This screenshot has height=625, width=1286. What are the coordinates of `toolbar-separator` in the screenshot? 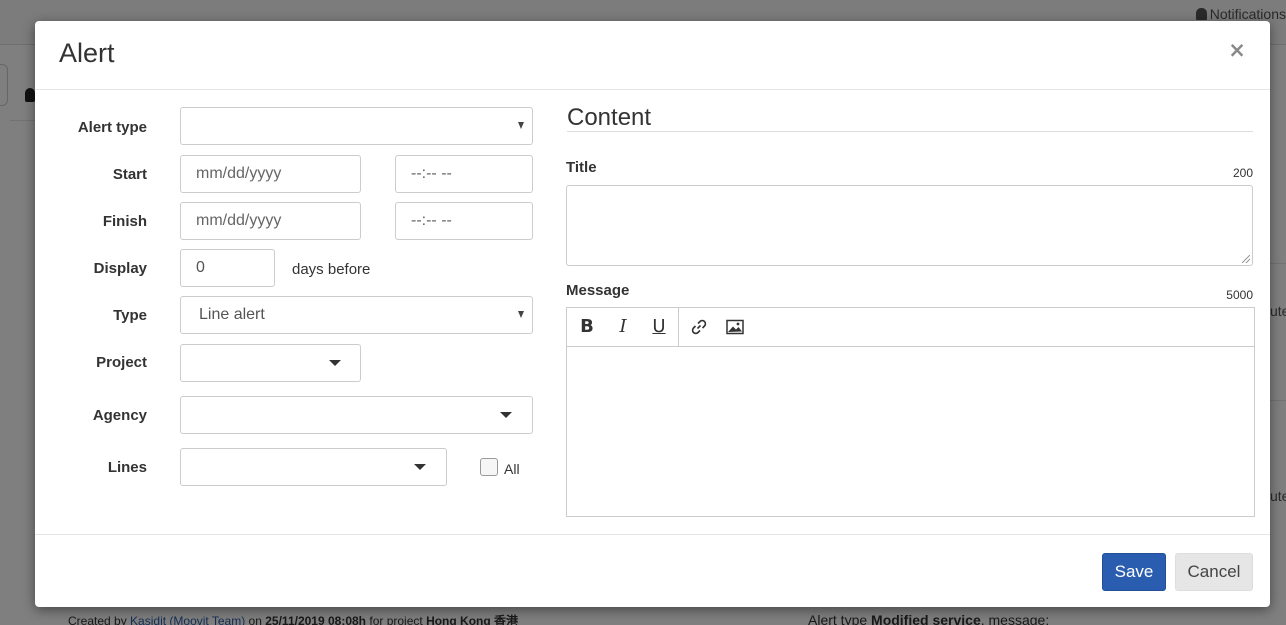 It's located at (678, 327).